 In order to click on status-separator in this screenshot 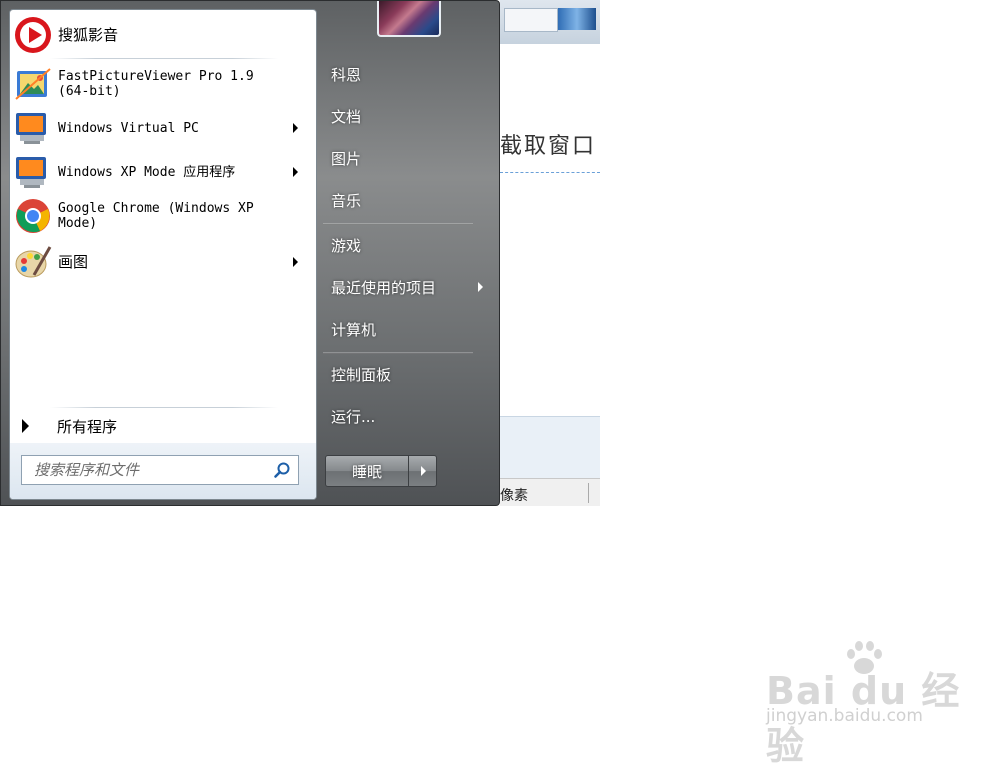, I will do `click(588, 493)`.